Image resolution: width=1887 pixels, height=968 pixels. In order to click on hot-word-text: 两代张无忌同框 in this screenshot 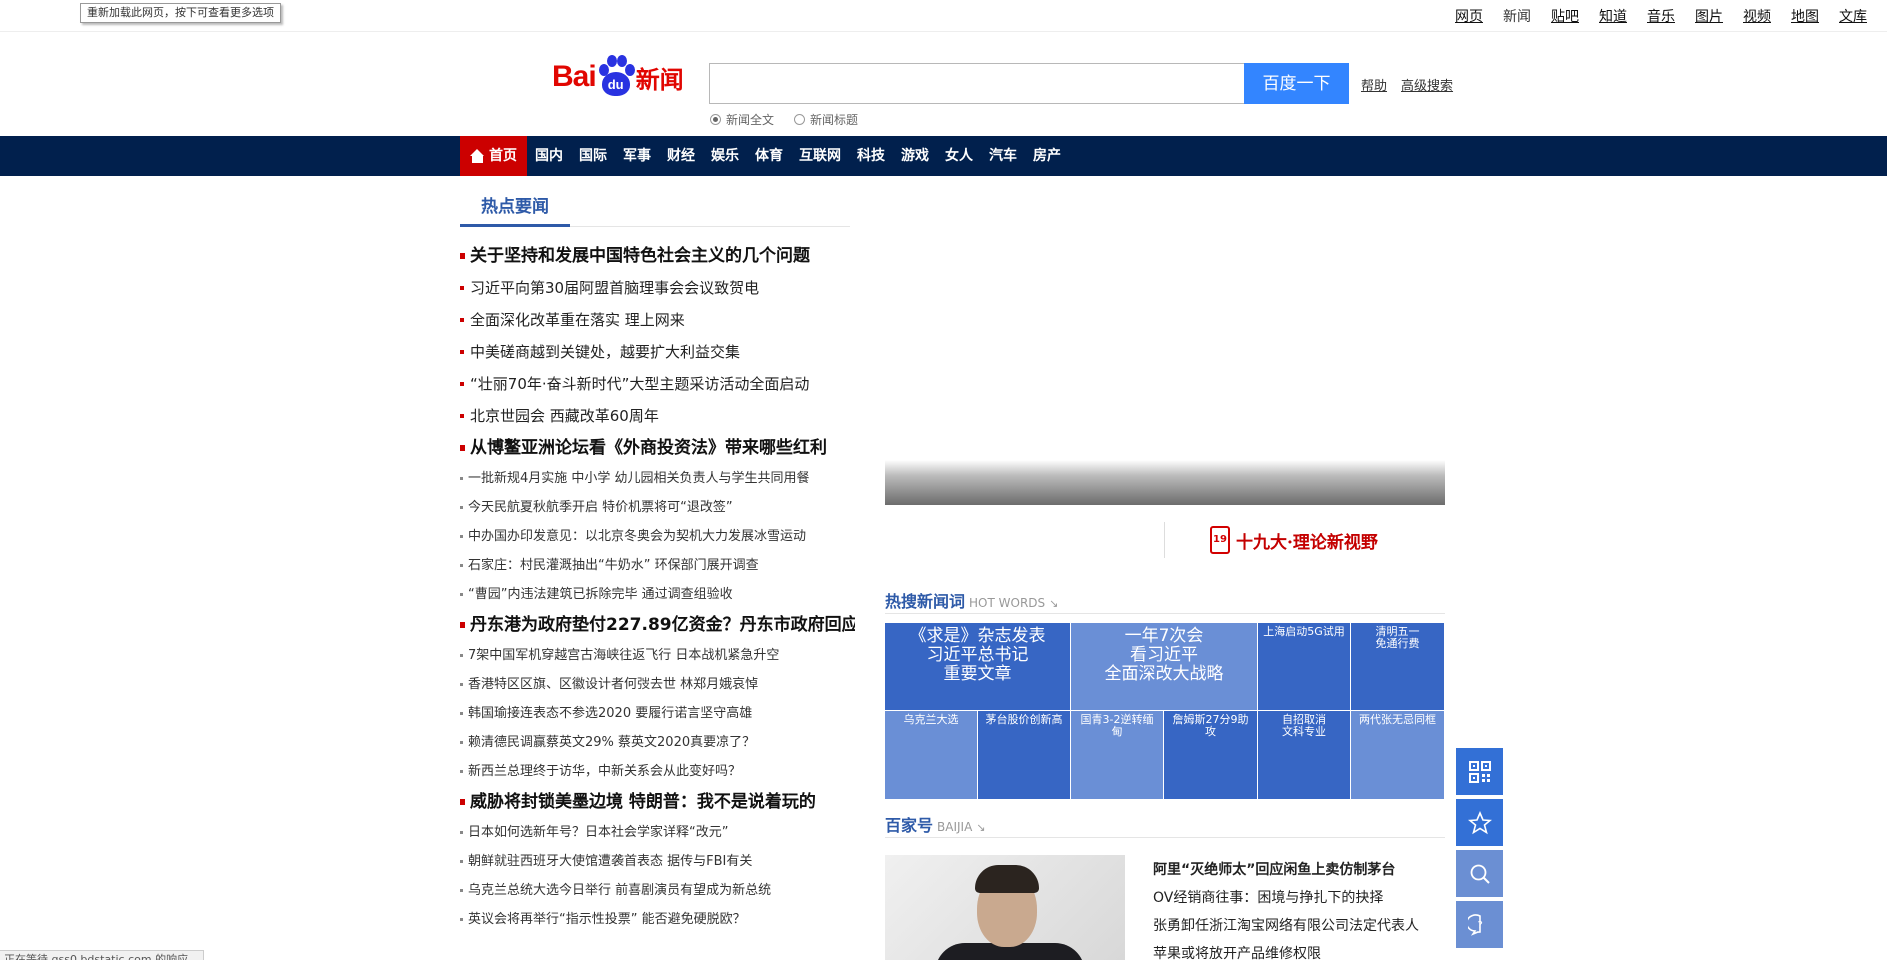, I will do `click(1397, 719)`.